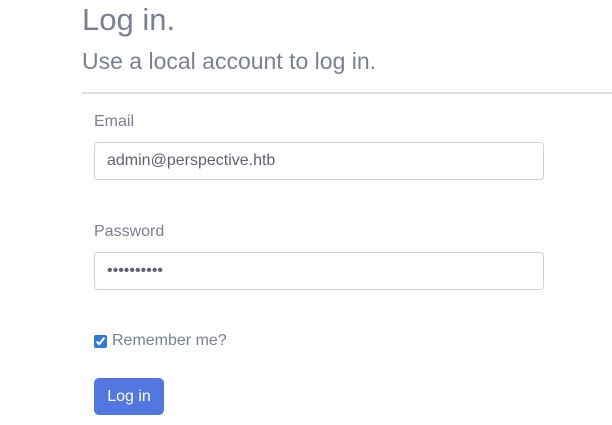 This screenshot has width=612, height=425. What do you see at coordinates (319, 161) in the screenshot?
I see `email-field` at bounding box center [319, 161].